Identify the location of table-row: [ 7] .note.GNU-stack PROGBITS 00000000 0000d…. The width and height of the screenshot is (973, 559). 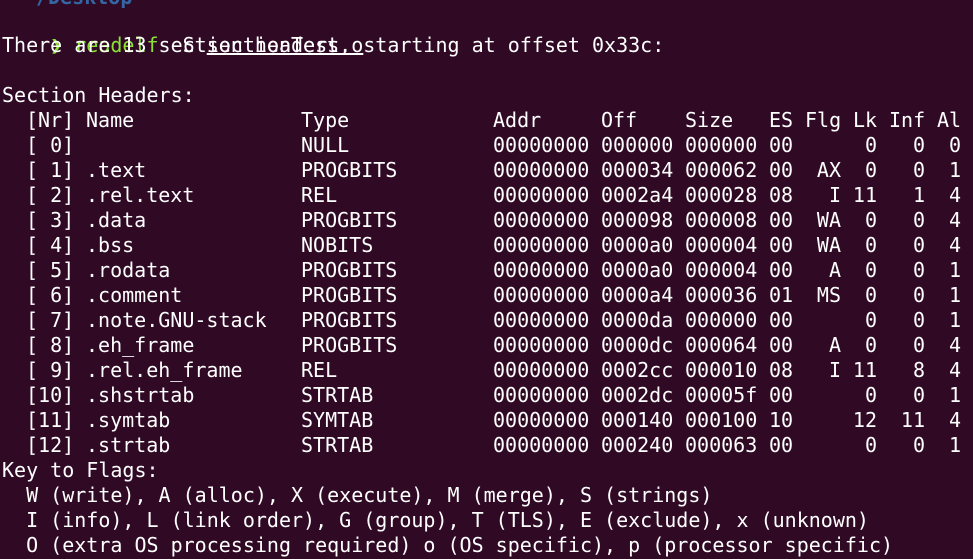
(486, 320).